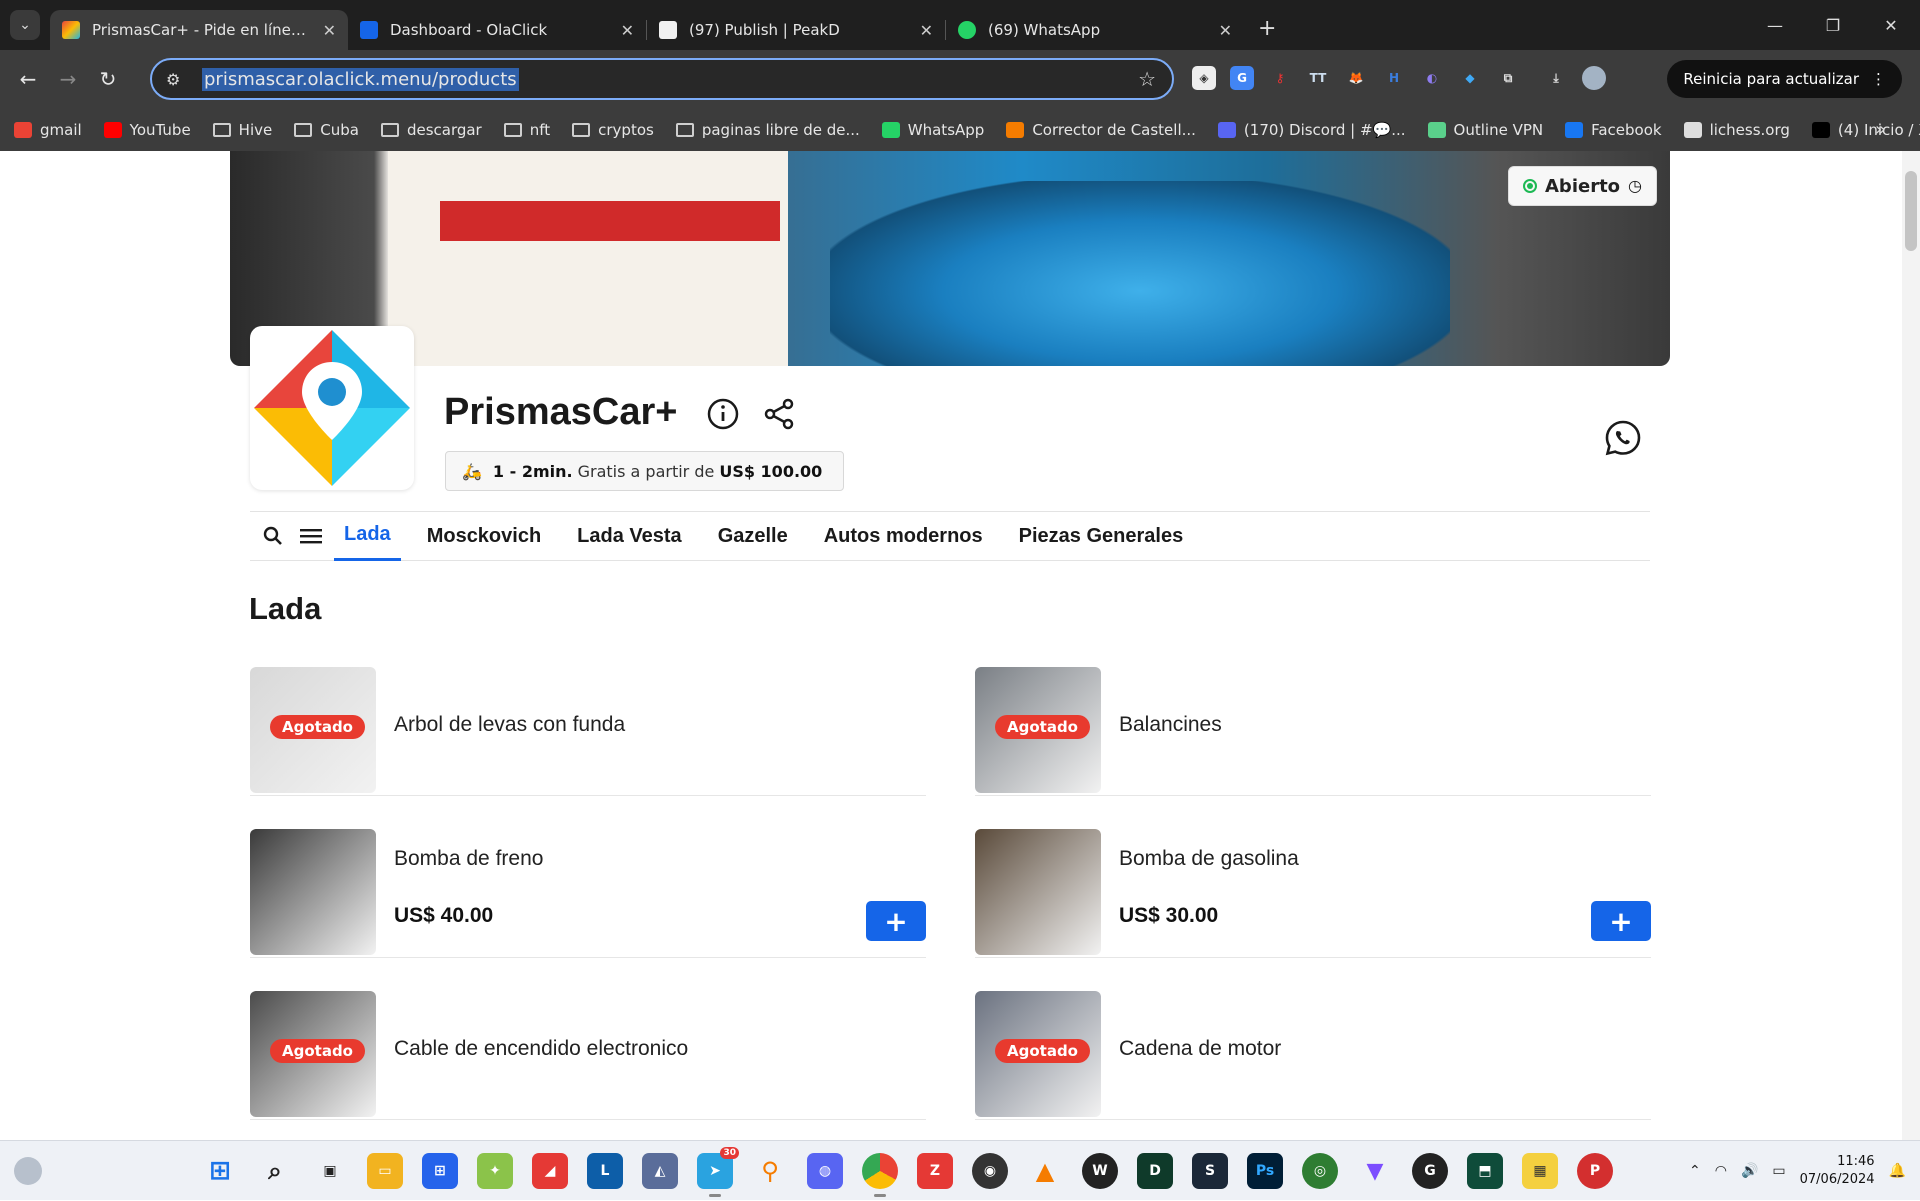 This screenshot has height=1201, width=1920. Describe the element at coordinates (367, 536) in the screenshot. I see `category-tab: Lada` at that location.